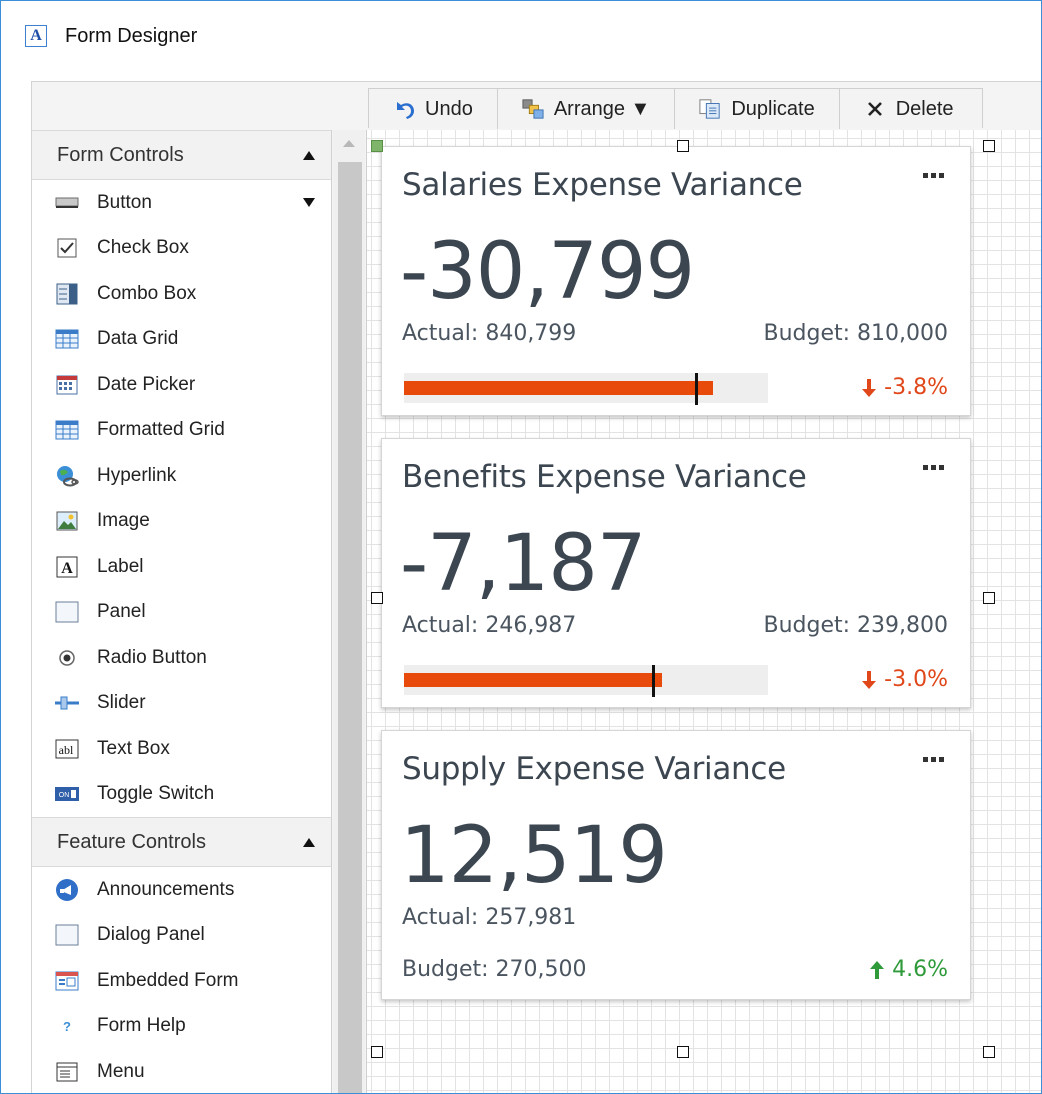 This screenshot has height=1094, width=1042. I want to click on controls-scrollbar, so click(349, 611).